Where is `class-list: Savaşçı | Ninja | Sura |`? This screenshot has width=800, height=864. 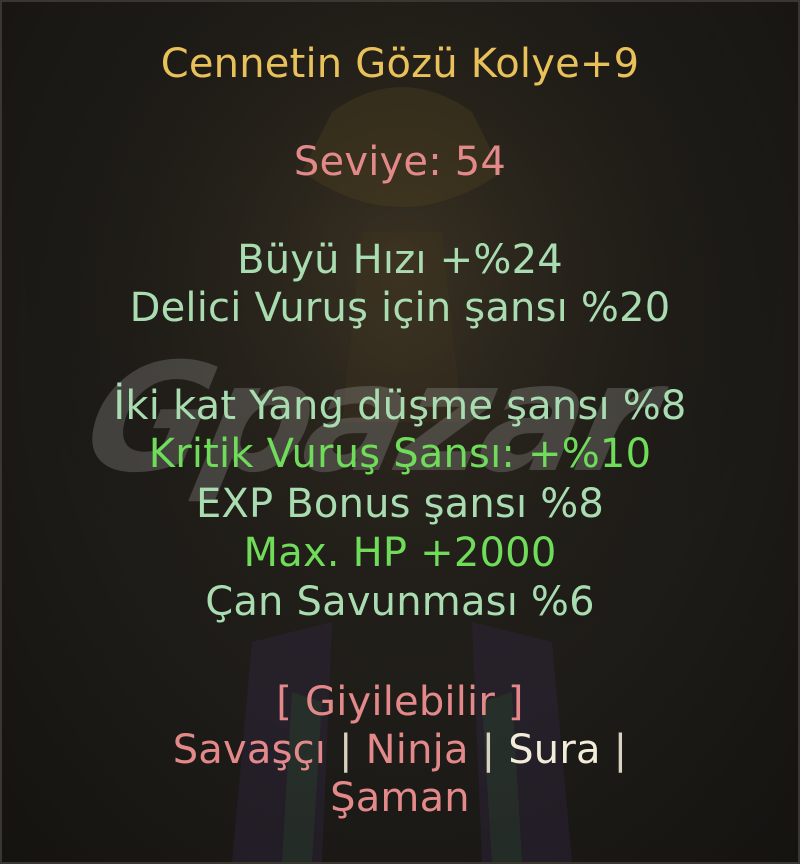
class-list: Savaşçı | Ninja | Sura | is located at coordinates (400, 750).